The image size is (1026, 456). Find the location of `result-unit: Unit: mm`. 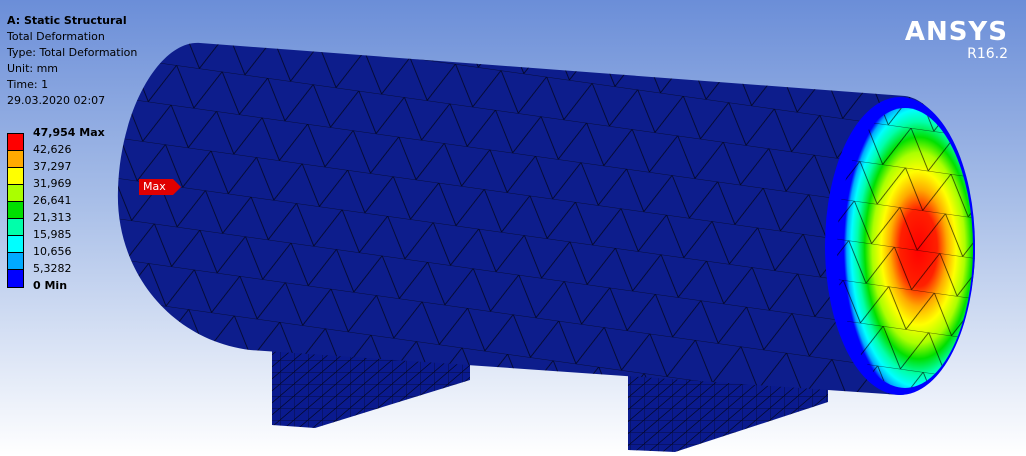

result-unit: Unit: mm is located at coordinates (33, 68).